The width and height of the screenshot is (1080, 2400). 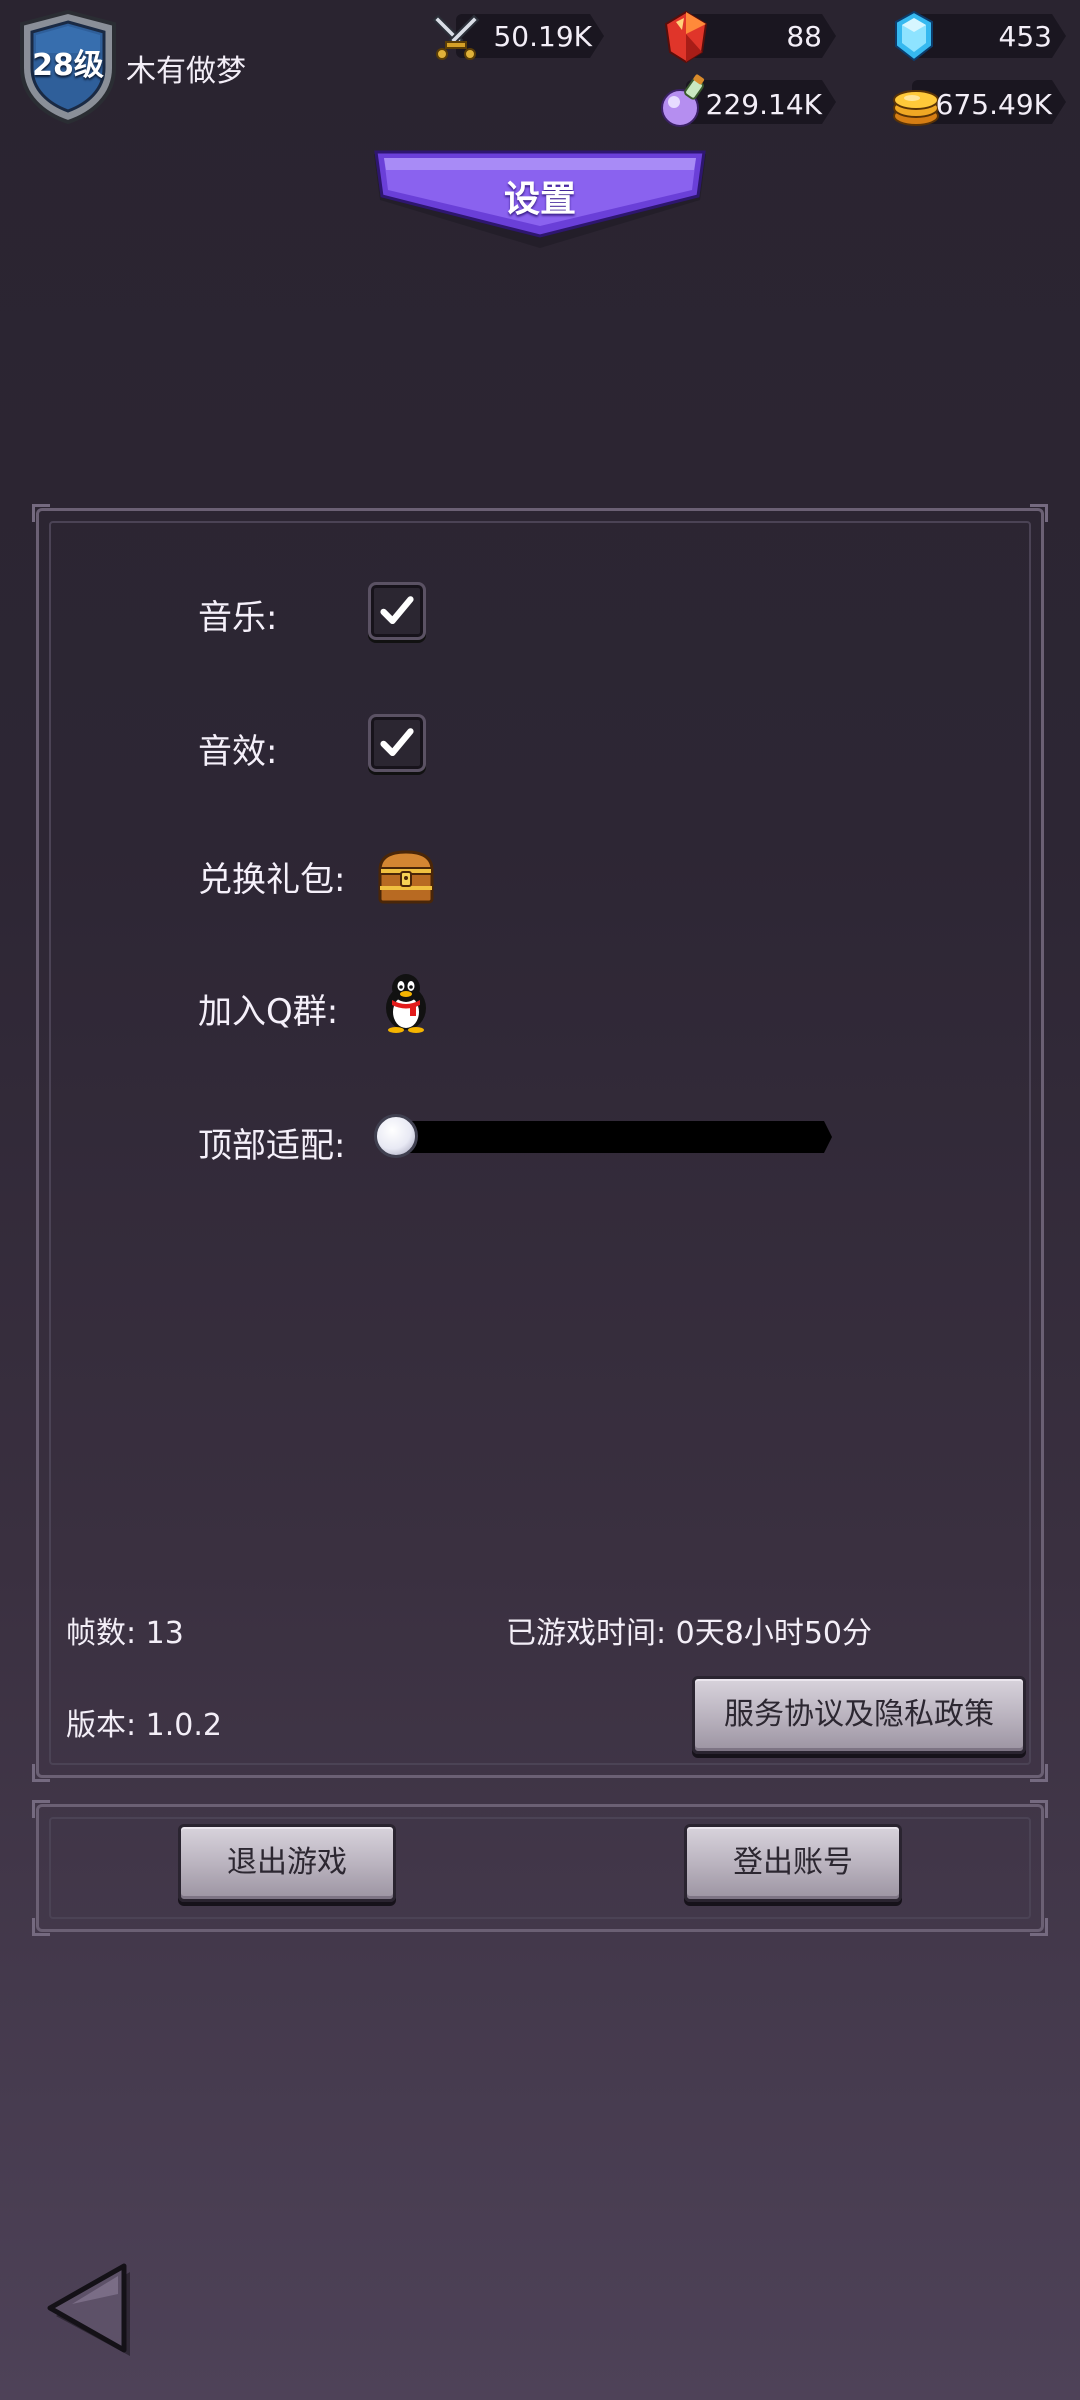 What do you see at coordinates (144, 1725) in the screenshot?
I see `version-text: 版本: 1.0.2` at bounding box center [144, 1725].